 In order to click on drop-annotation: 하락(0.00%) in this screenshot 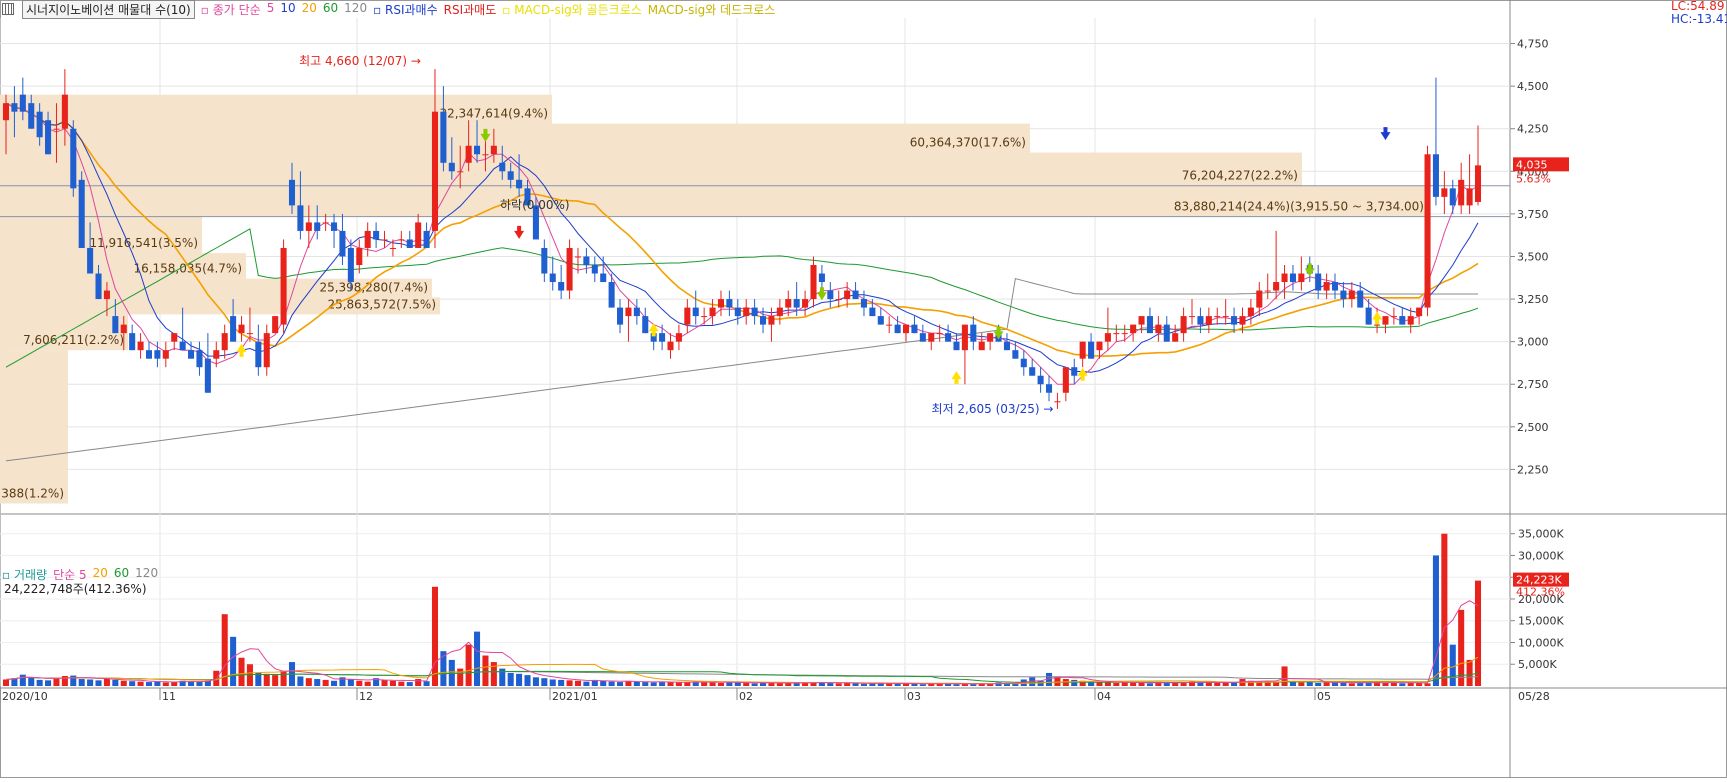, I will do `click(535, 205)`.